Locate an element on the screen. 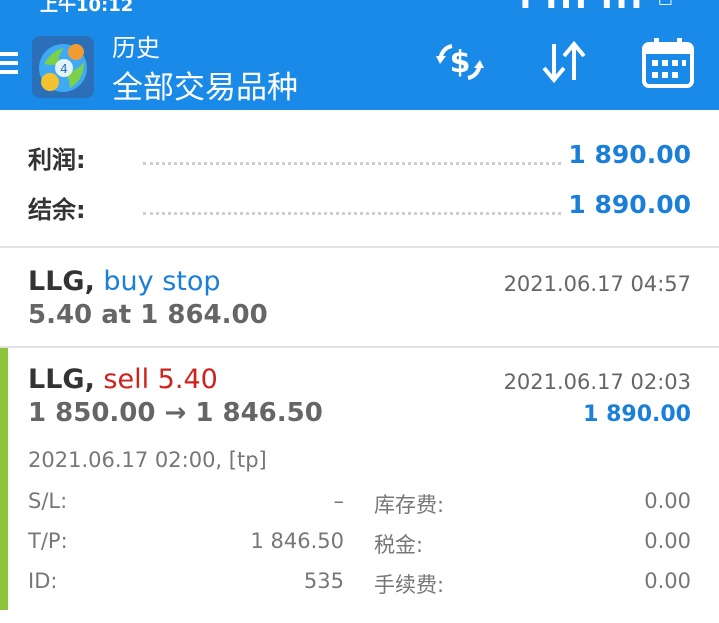 This screenshot has height=623, width=719. order-header: LLG, sell 5.40 is located at coordinates (123, 379).